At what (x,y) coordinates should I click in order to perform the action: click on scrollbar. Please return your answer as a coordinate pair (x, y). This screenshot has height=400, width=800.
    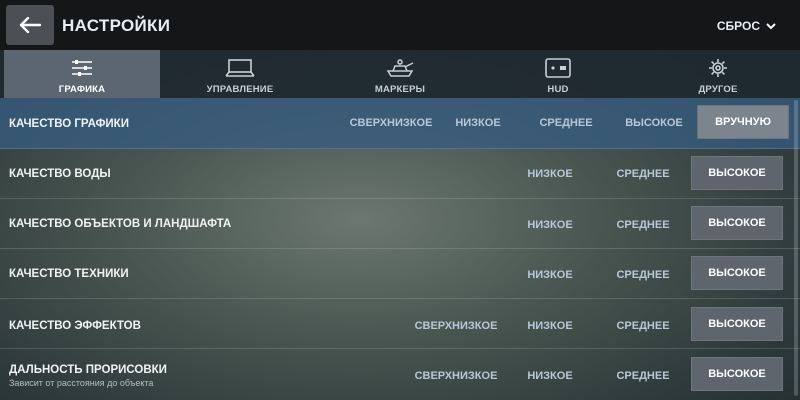
    Looking at the image, I should click on (796, 248).